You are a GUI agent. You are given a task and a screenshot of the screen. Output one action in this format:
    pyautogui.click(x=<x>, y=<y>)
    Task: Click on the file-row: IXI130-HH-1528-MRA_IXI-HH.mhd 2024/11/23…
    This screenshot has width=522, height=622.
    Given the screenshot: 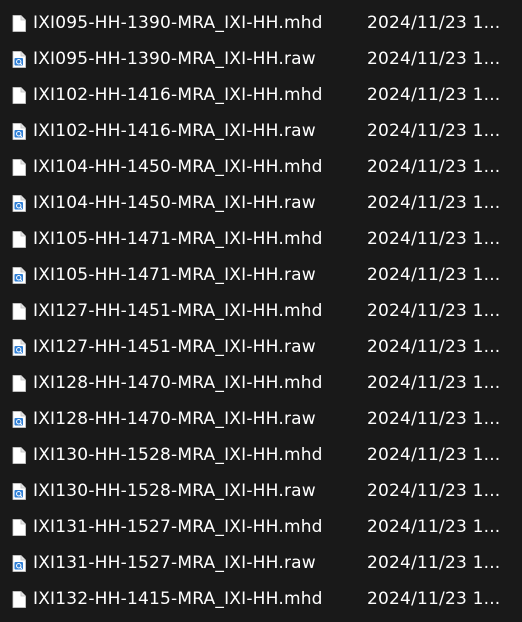 What is the action you would take?
    pyautogui.click(x=261, y=455)
    